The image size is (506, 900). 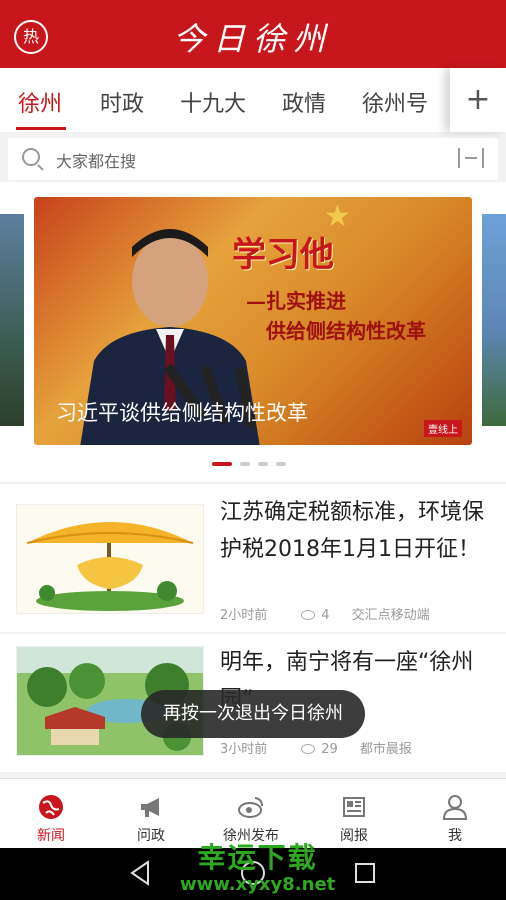 I want to click on watermark-line-1: 幸运下载, so click(x=257, y=857).